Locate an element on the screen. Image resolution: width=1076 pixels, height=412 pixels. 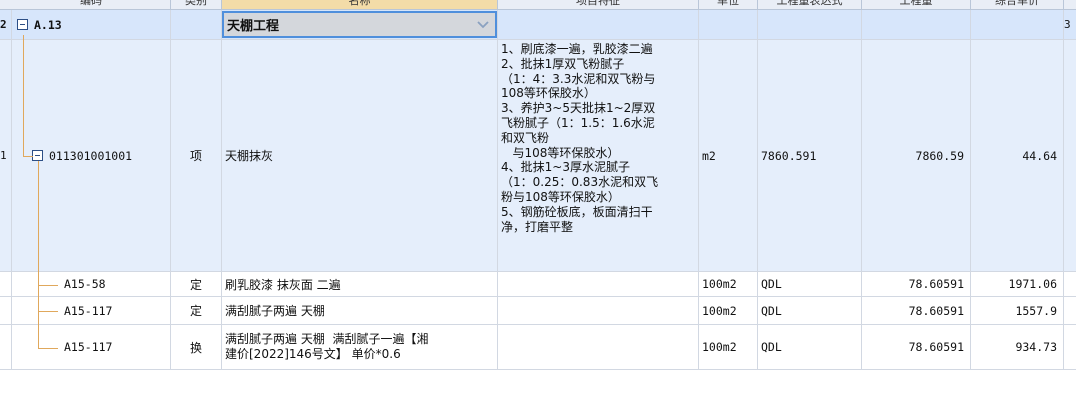
header-expr: 工程量表达式 is located at coordinates (810, 4).